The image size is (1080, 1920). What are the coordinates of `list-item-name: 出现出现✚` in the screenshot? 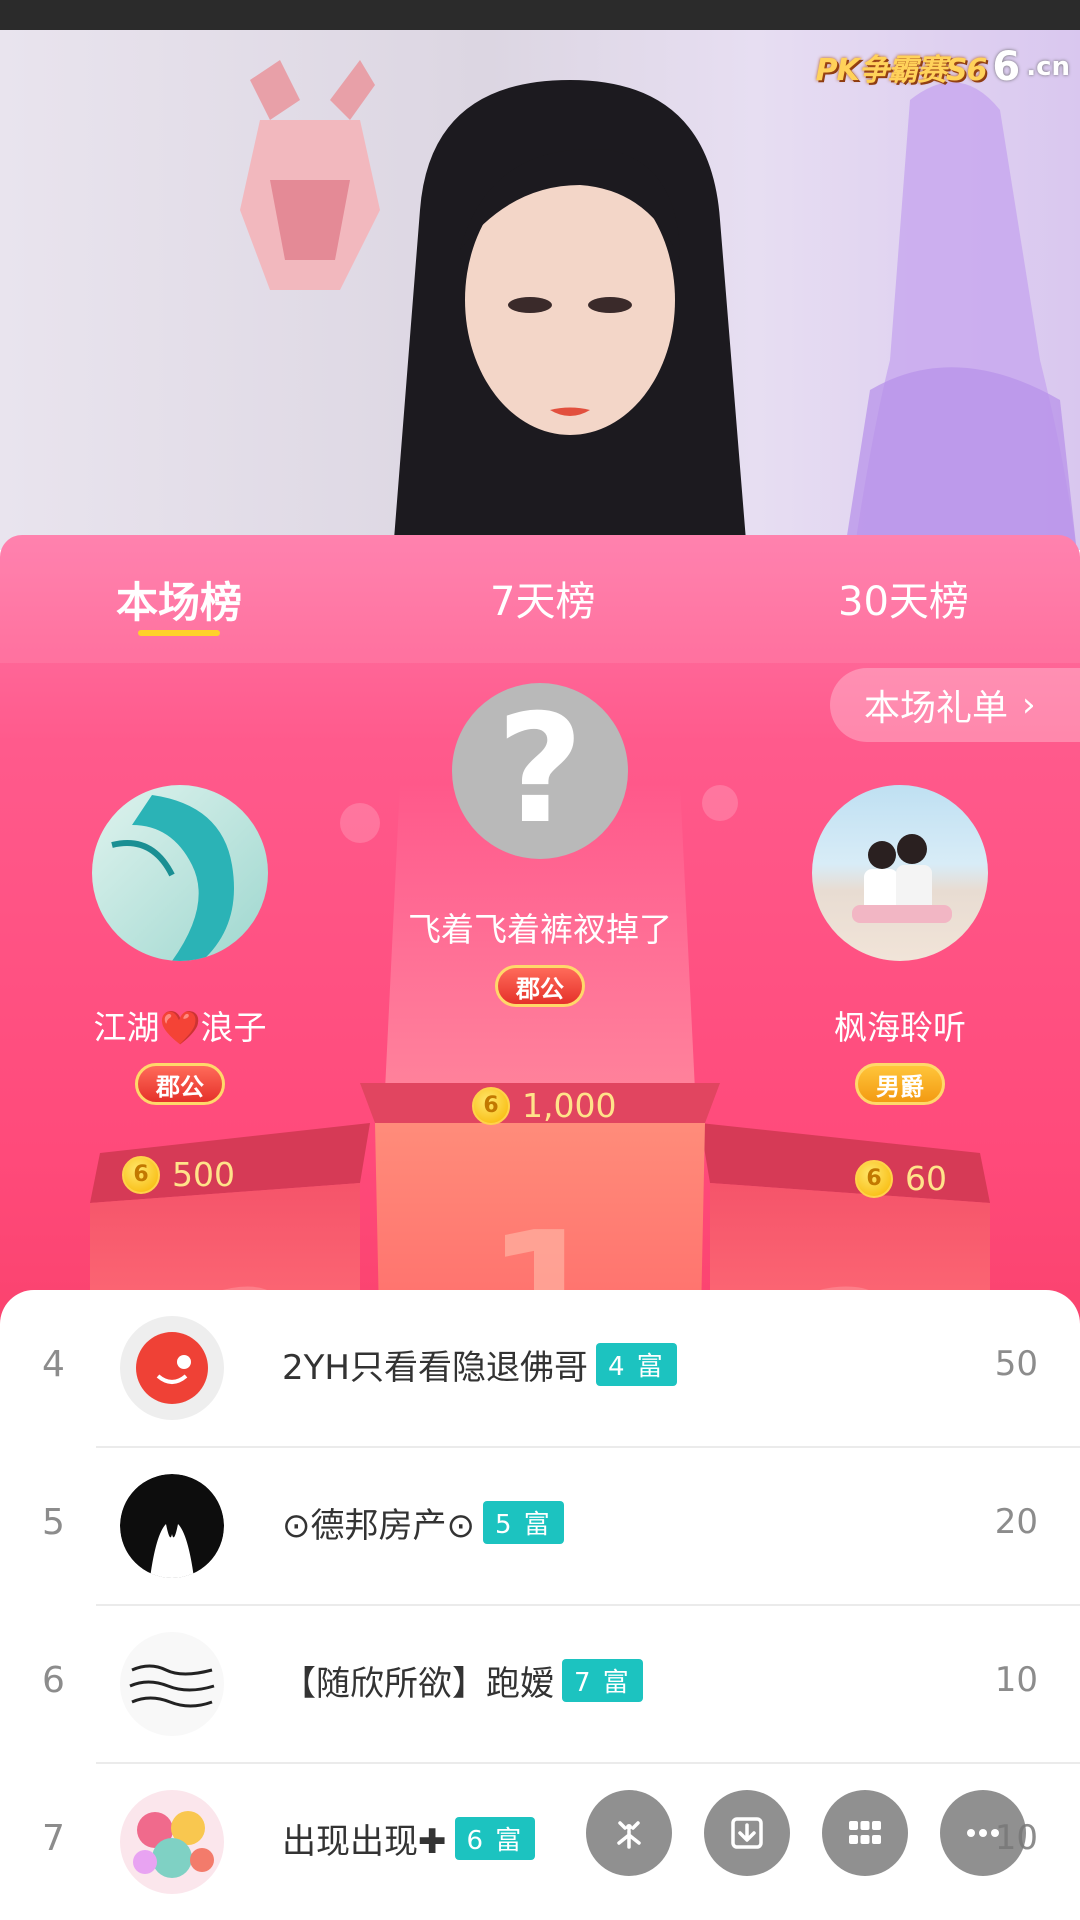 It's located at (364, 1842).